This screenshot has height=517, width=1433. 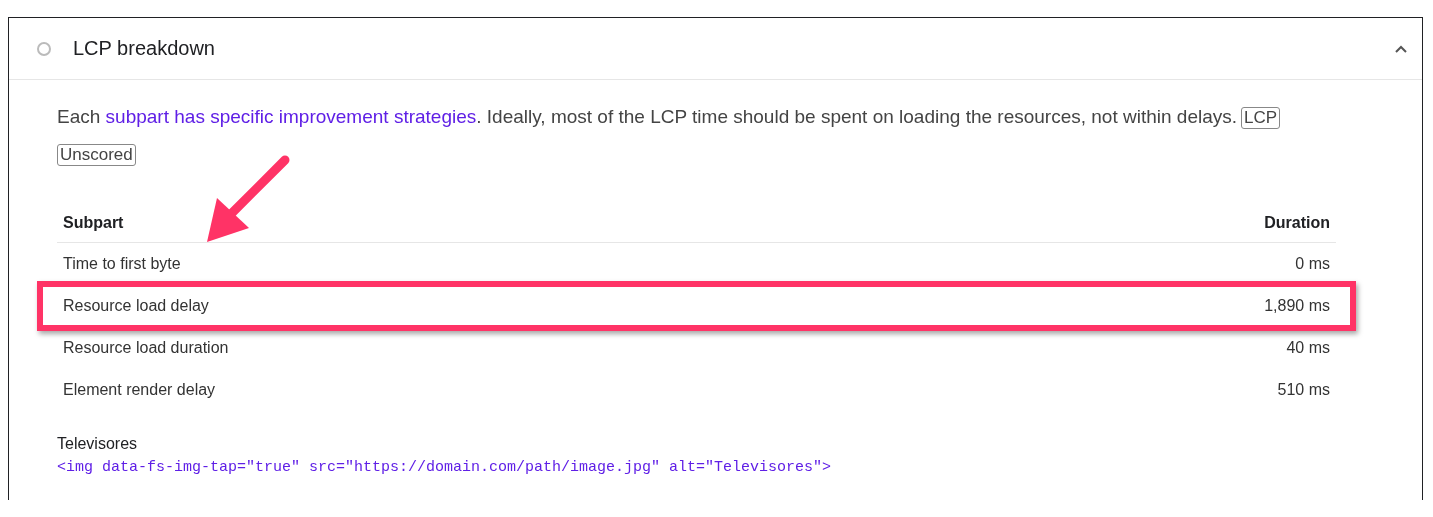 What do you see at coordinates (1308, 348) in the screenshot?
I see `table-cell-text: 40 ms` at bounding box center [1308, 348].